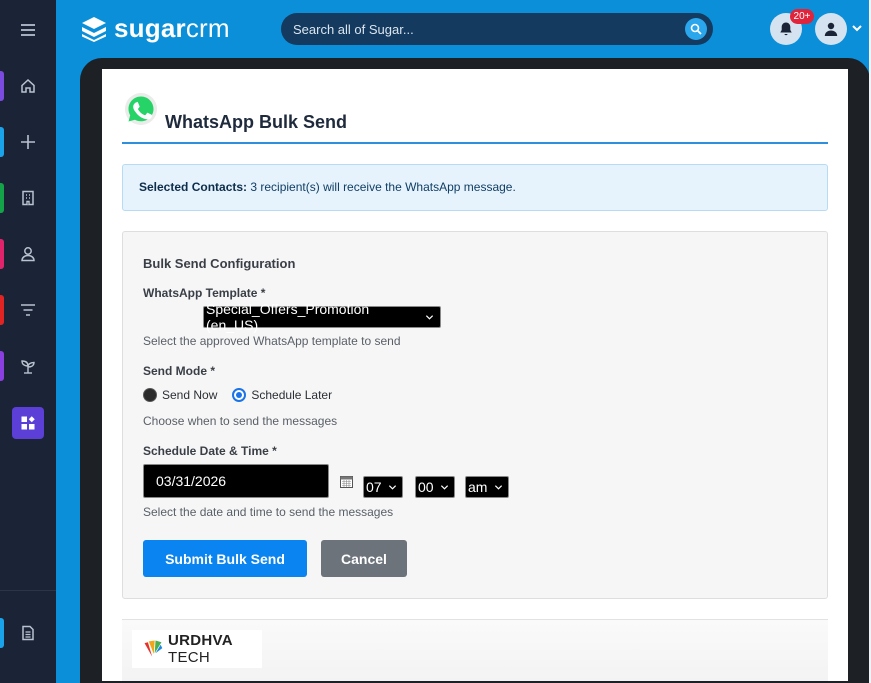 Image resolution: width=871 pixels, height=683 pixels. Describe the element at coordinates (28, 30) in the screenshot. I see `menu-icon` at that location.